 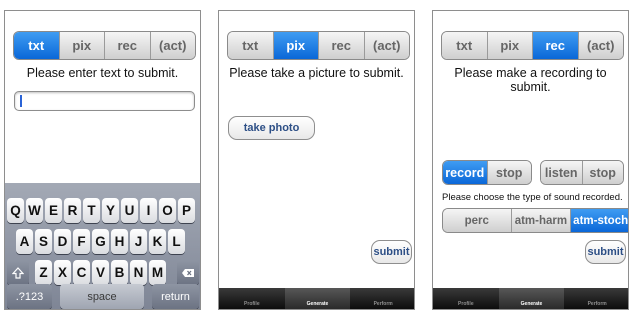 I want to click on record-button: record, so click(x=465, y=172).